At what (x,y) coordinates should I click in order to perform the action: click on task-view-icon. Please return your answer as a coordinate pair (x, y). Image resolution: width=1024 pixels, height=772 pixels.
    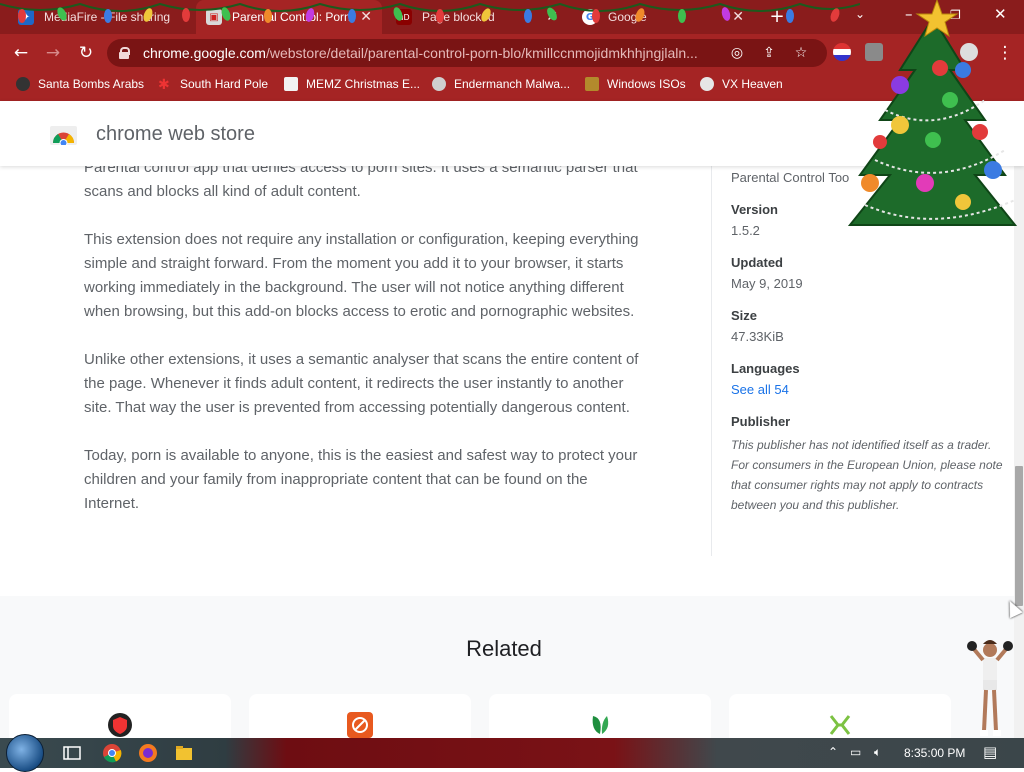
    Looking at the image, I should click on (72, 753).